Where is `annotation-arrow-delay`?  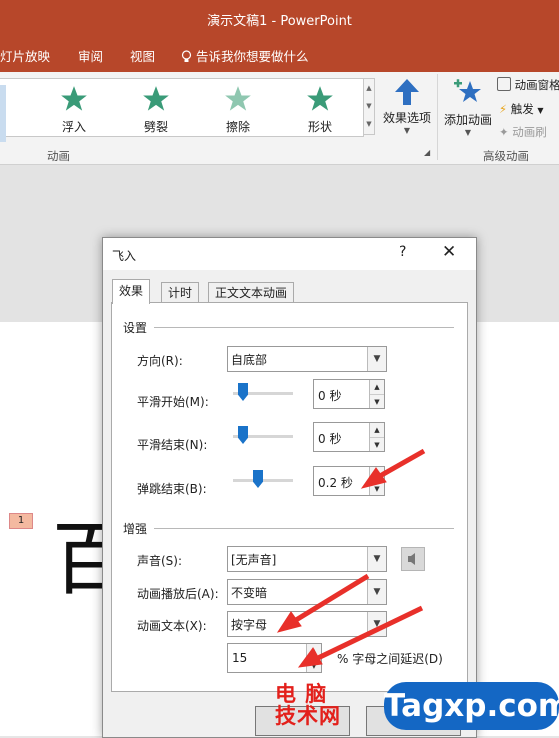 annotation-arrow-delay is located at coordinates (370, 633).